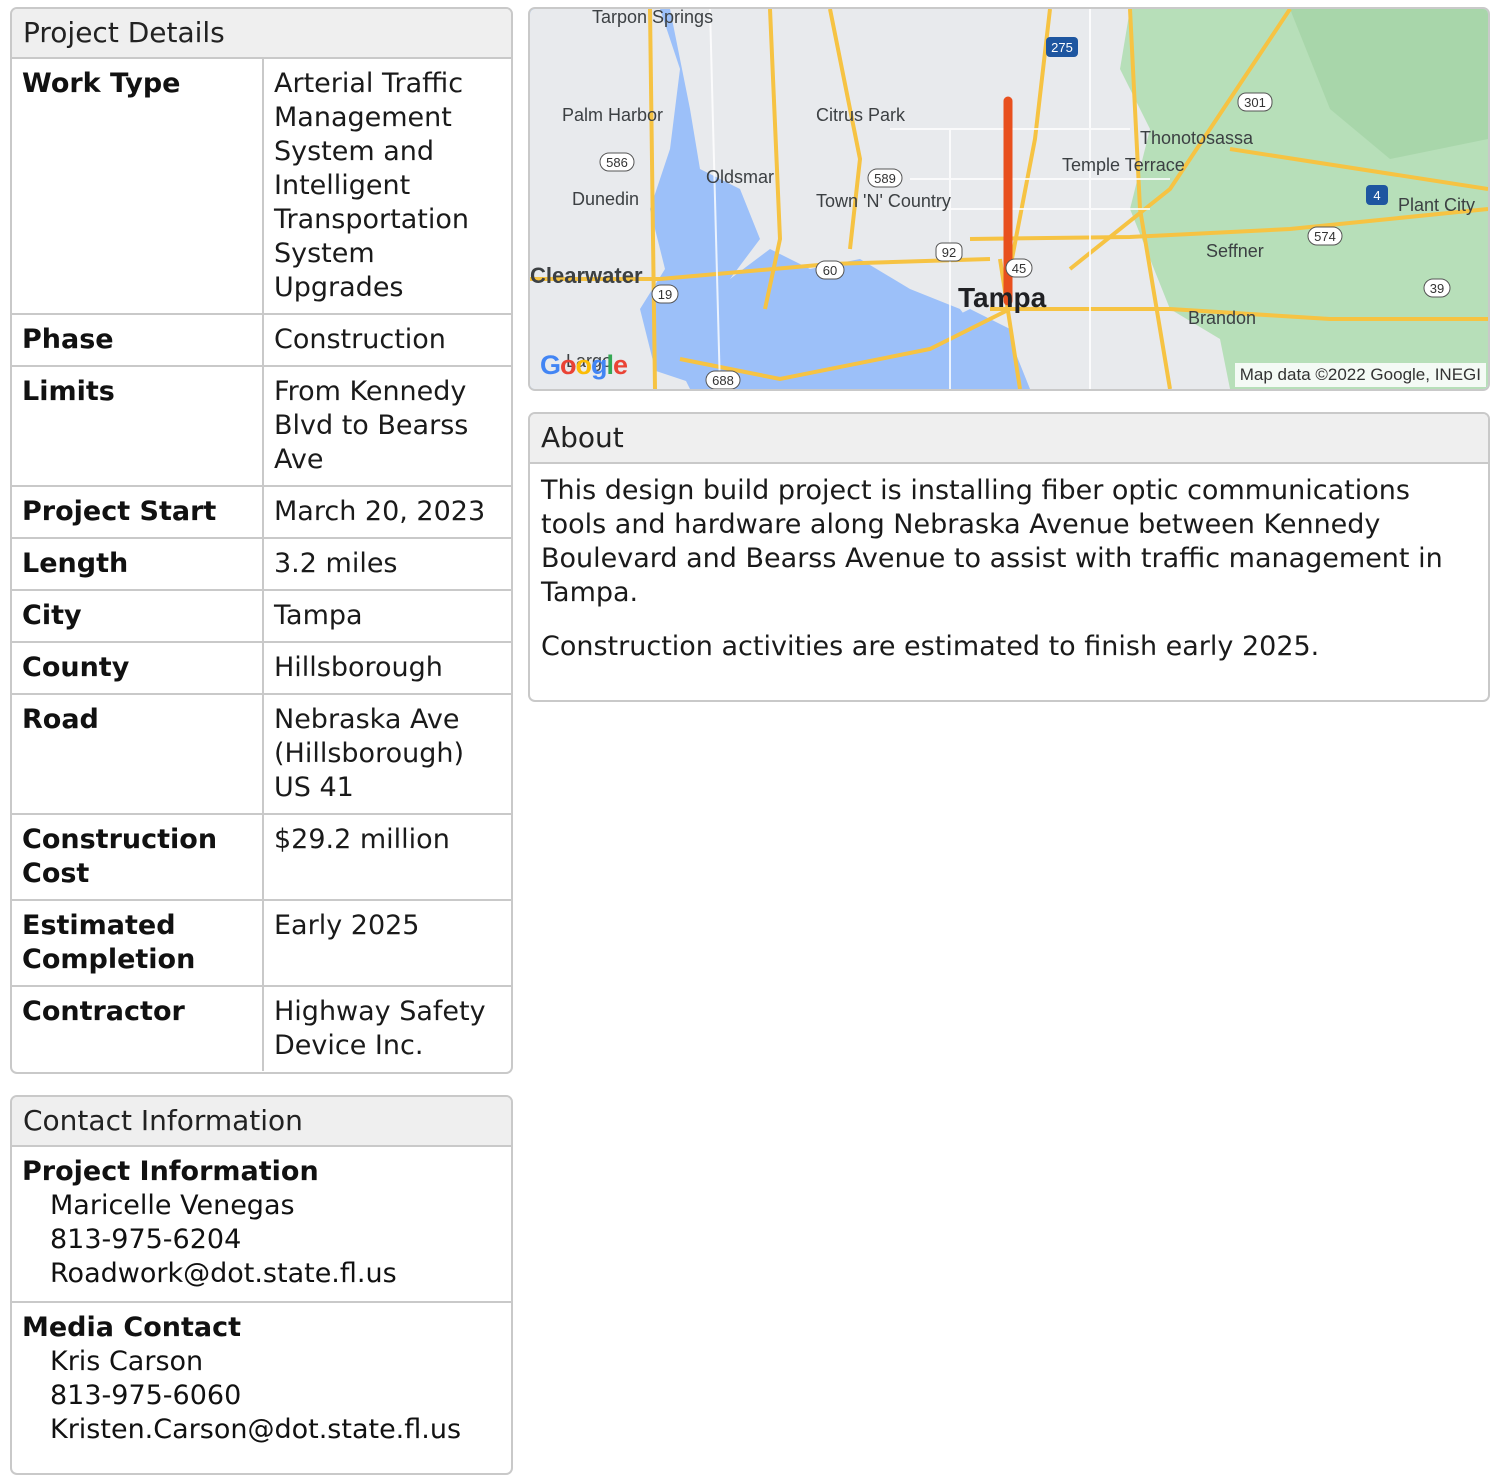  Describe the element at coordinates (586, 275) in the screenshot. I see `map-label: Clearwater` at that location.